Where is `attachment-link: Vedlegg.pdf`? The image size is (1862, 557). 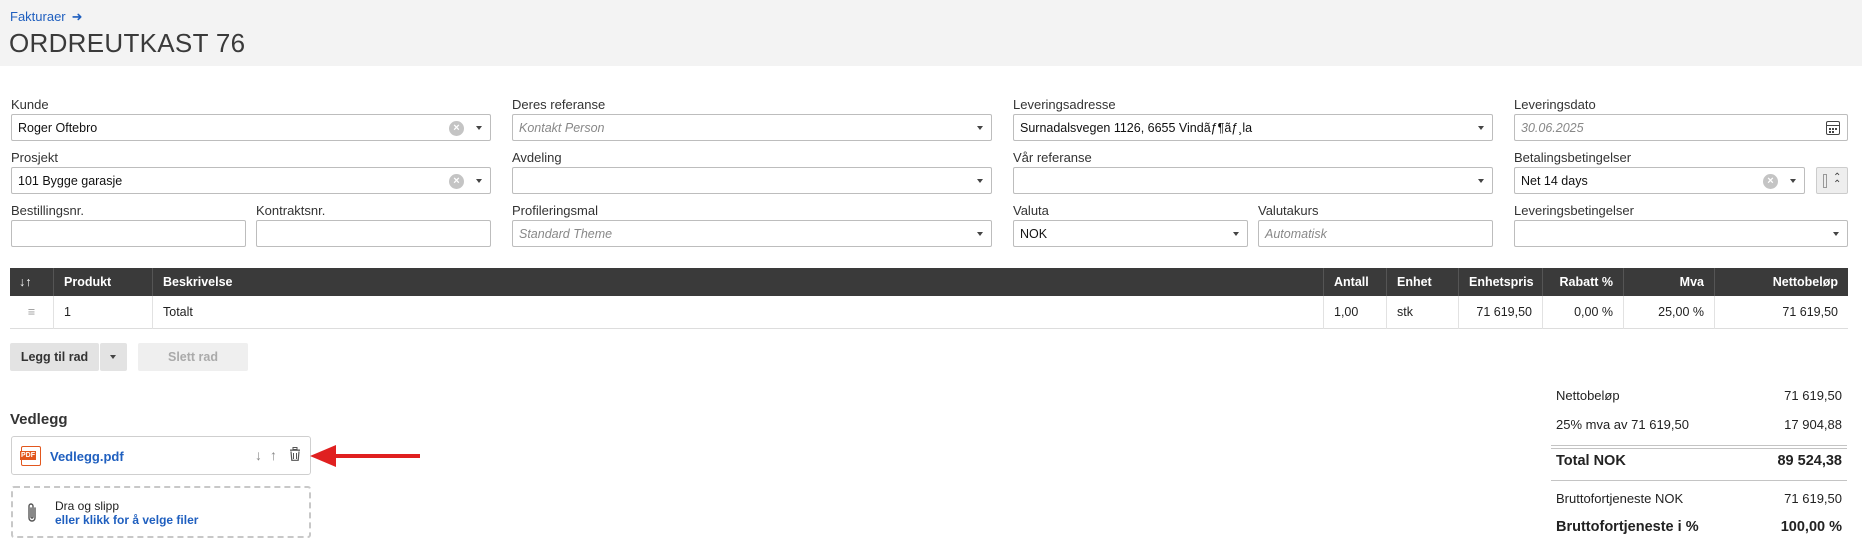
attachment-link: Vedlegg.pdf is located at coordinates (87, 456).